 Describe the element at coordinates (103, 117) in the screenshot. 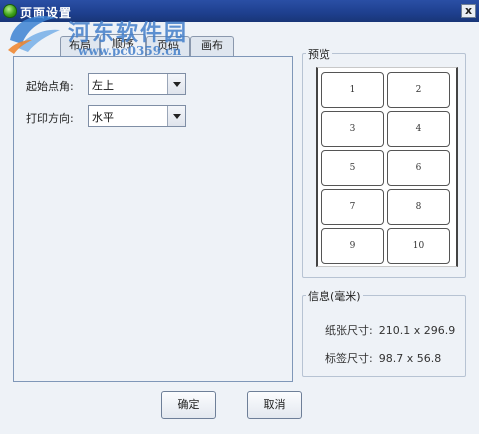

I see `print-direction-value: 水平` at that location.